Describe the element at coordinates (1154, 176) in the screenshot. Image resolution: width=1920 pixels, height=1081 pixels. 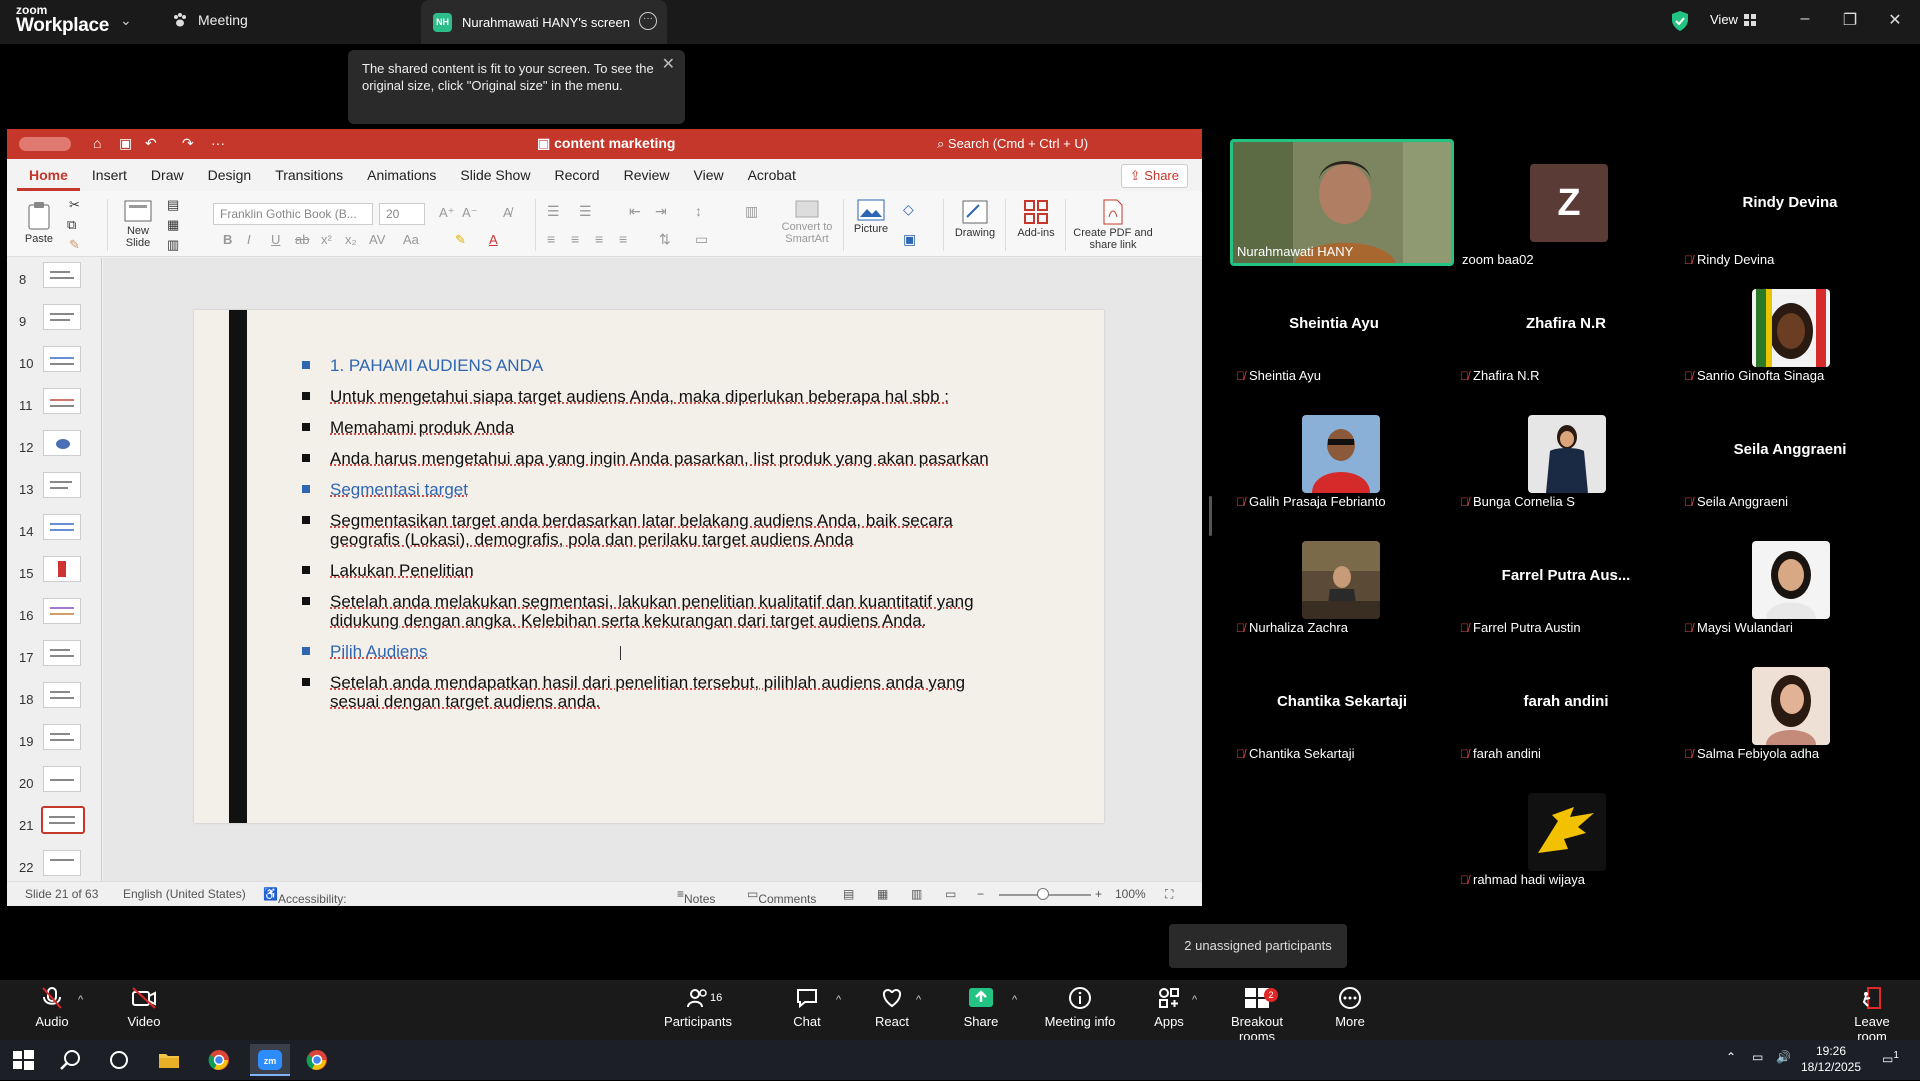
I see `ppt-share-button: ⇪ Share` at that location.